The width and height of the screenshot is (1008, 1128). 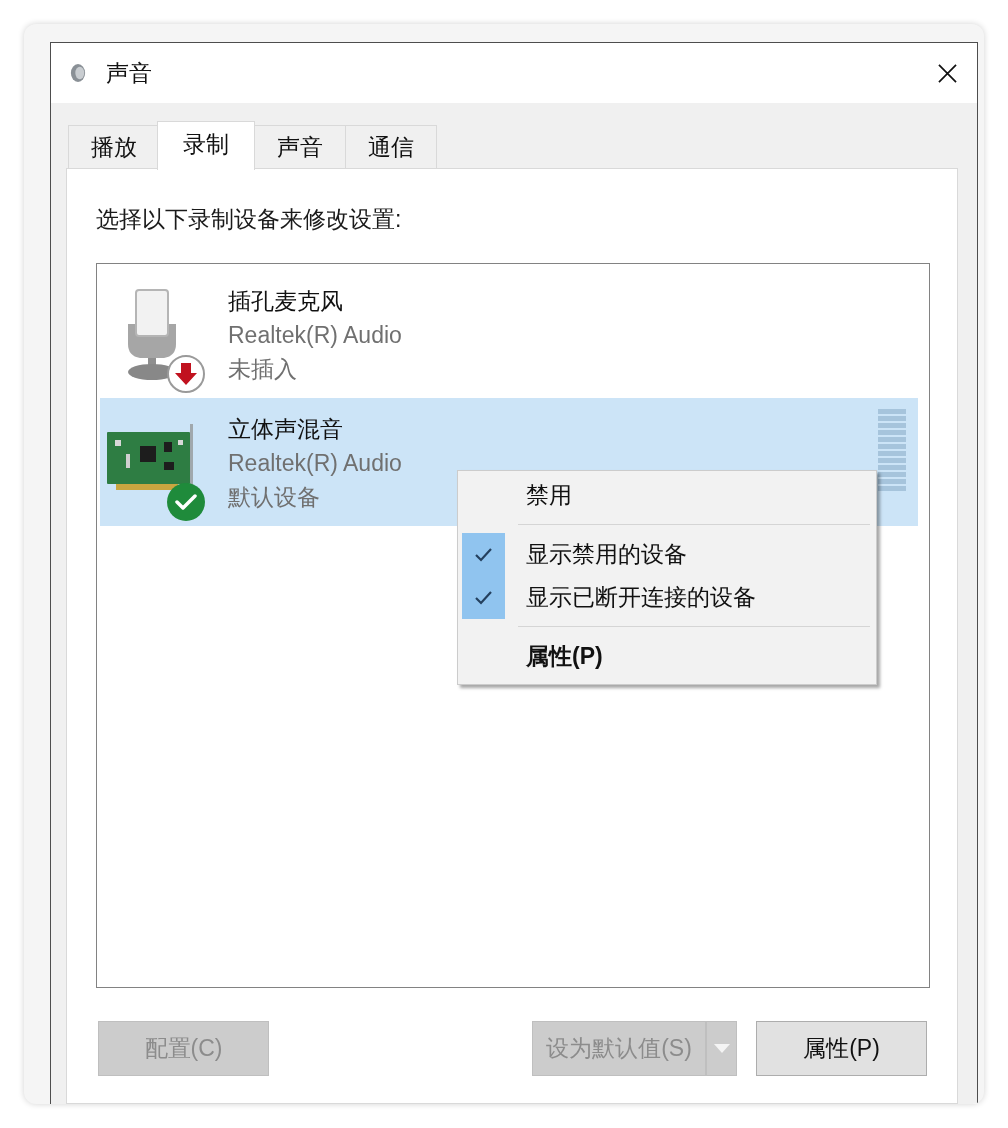 I want to click on tab: 播放, so click(x=114, y=146).